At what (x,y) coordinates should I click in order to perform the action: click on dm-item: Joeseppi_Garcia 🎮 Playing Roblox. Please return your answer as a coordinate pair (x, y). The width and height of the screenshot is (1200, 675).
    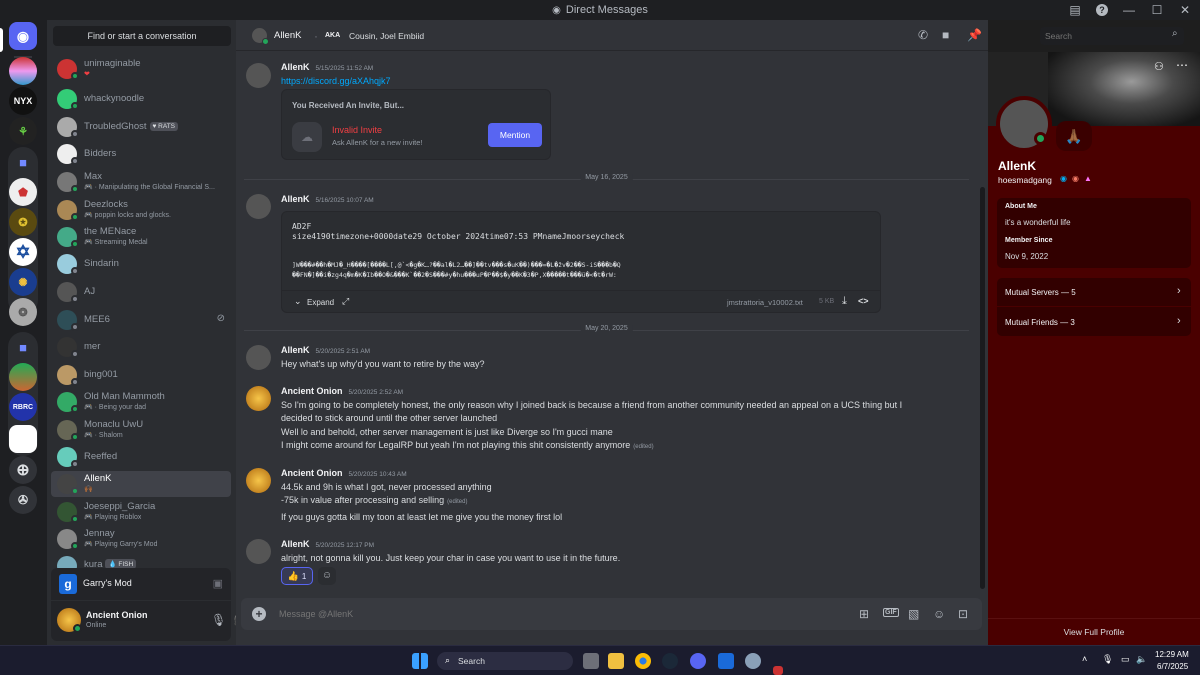
    Looking at the image, I should click on (141, 512).